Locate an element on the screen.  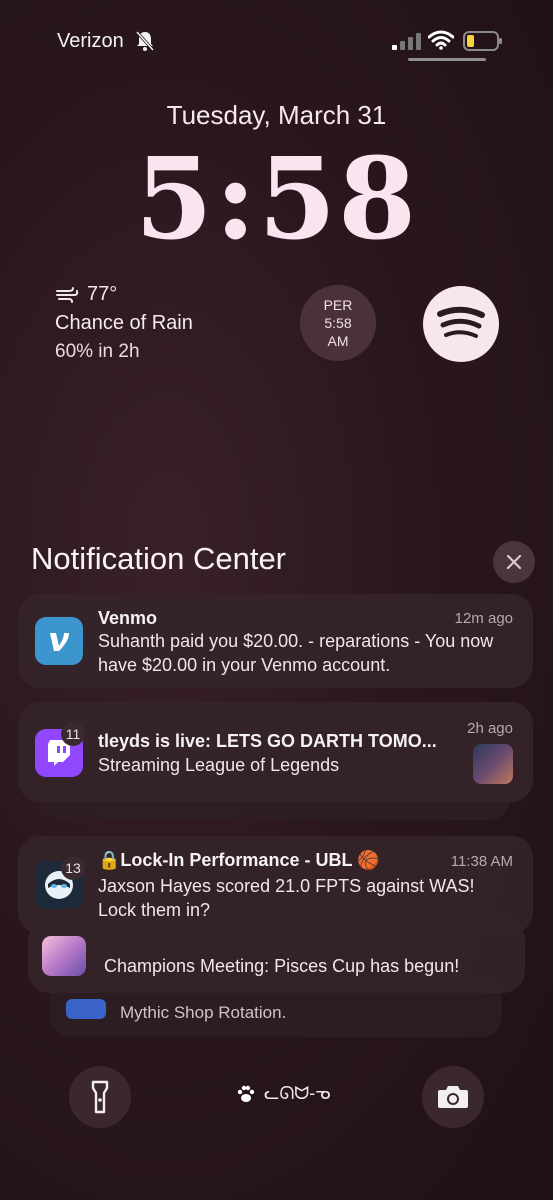
per-time: 5:58 is located at coordinates (338, 323).